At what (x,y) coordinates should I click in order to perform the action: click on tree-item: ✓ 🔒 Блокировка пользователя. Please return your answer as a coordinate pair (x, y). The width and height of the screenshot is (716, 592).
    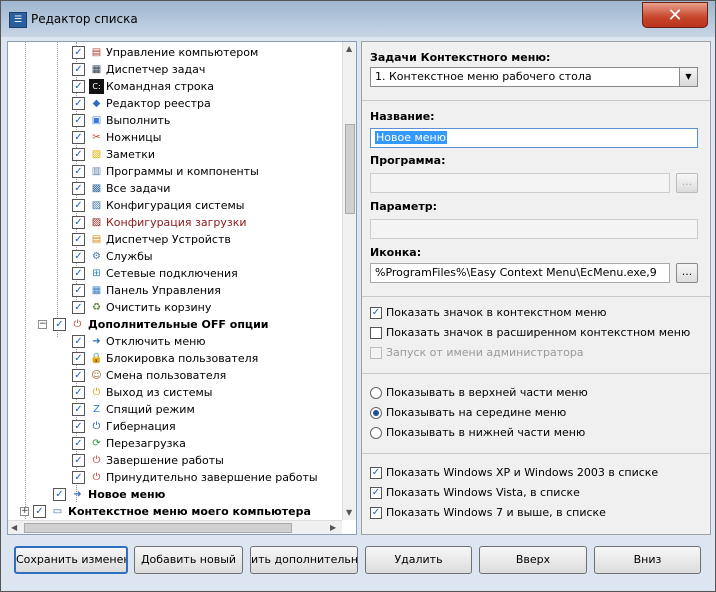
    Looking at the image, I should click on (173, 358).